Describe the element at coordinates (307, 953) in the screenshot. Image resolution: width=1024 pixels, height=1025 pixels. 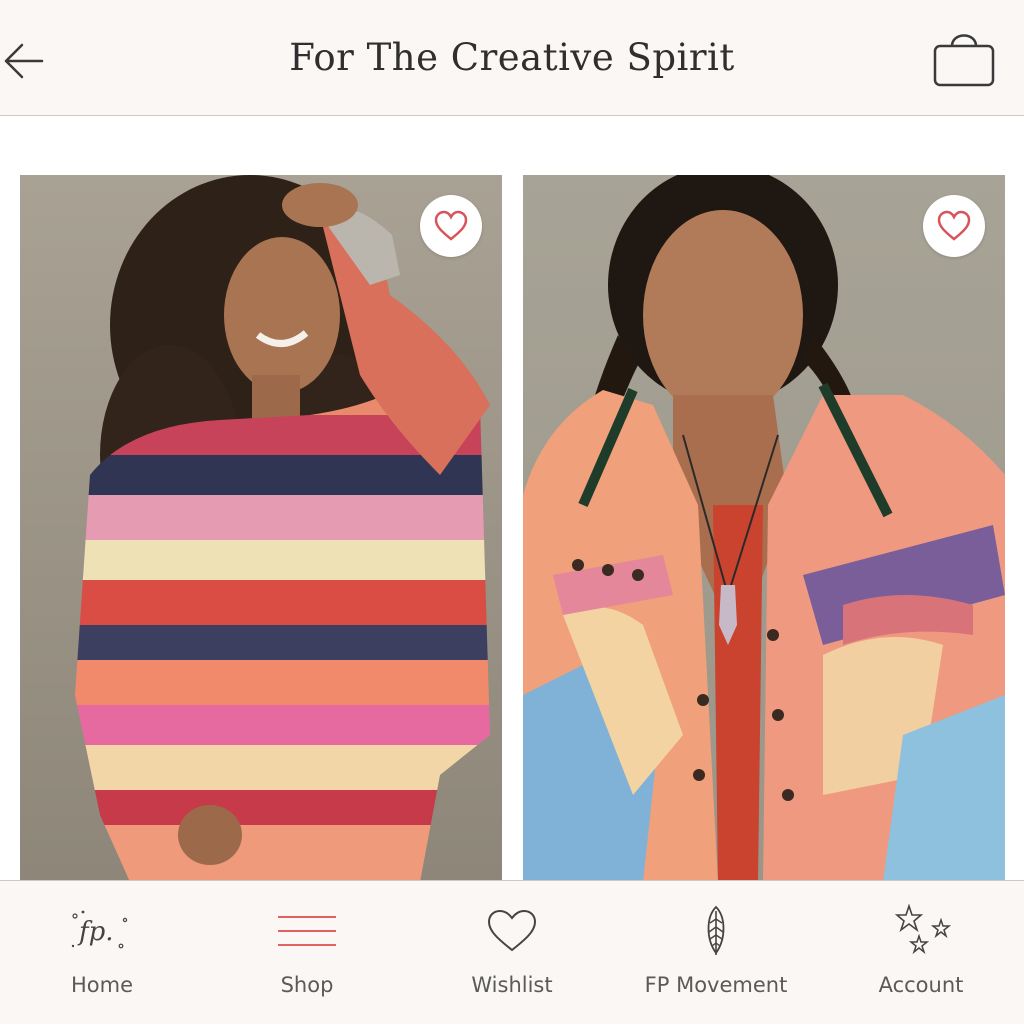
I see `tab-shop: Shop` at that location.